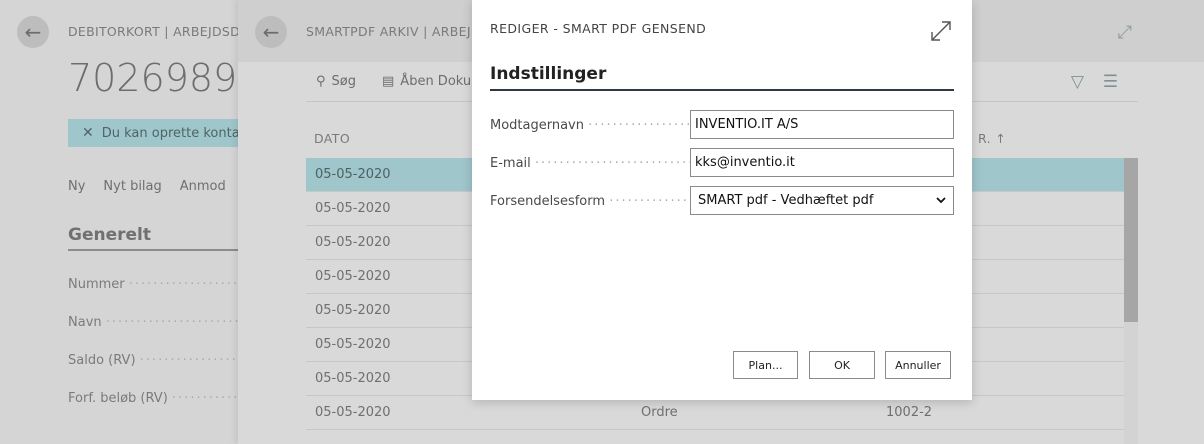  I want to click on email-input, so click(822, 162).